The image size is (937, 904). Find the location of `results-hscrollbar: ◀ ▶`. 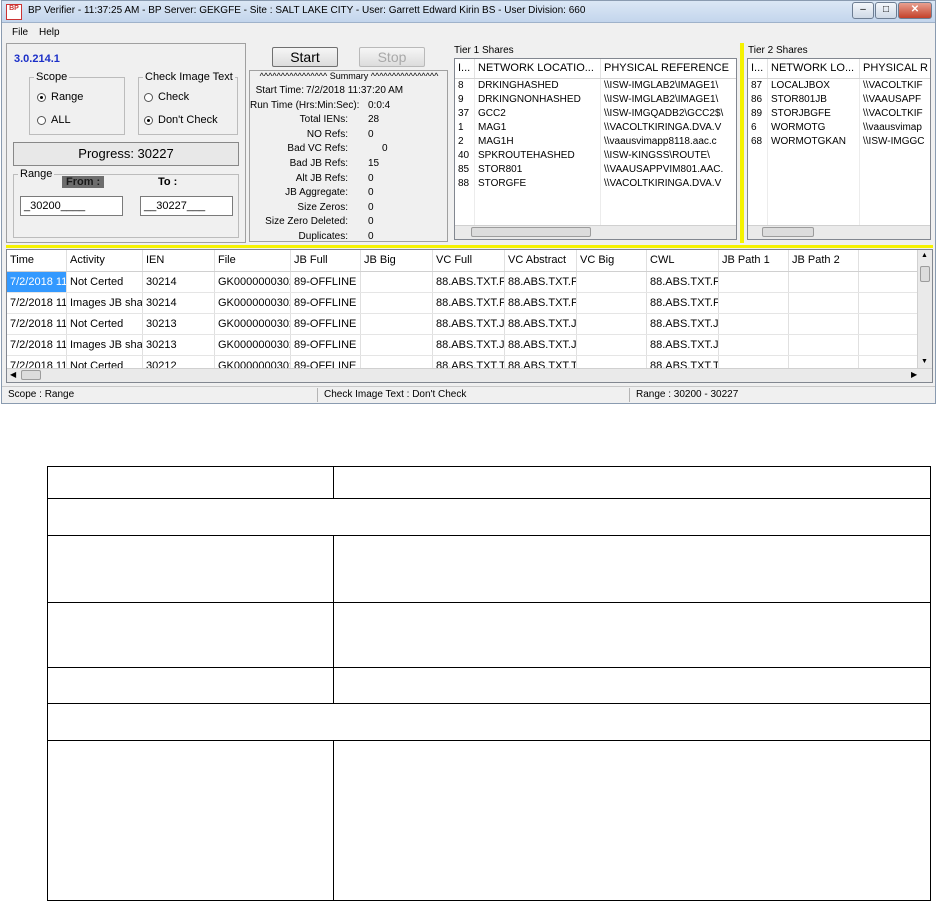

results-hscrollbar: ◀ ▶ is located at coordinates (469, 375).